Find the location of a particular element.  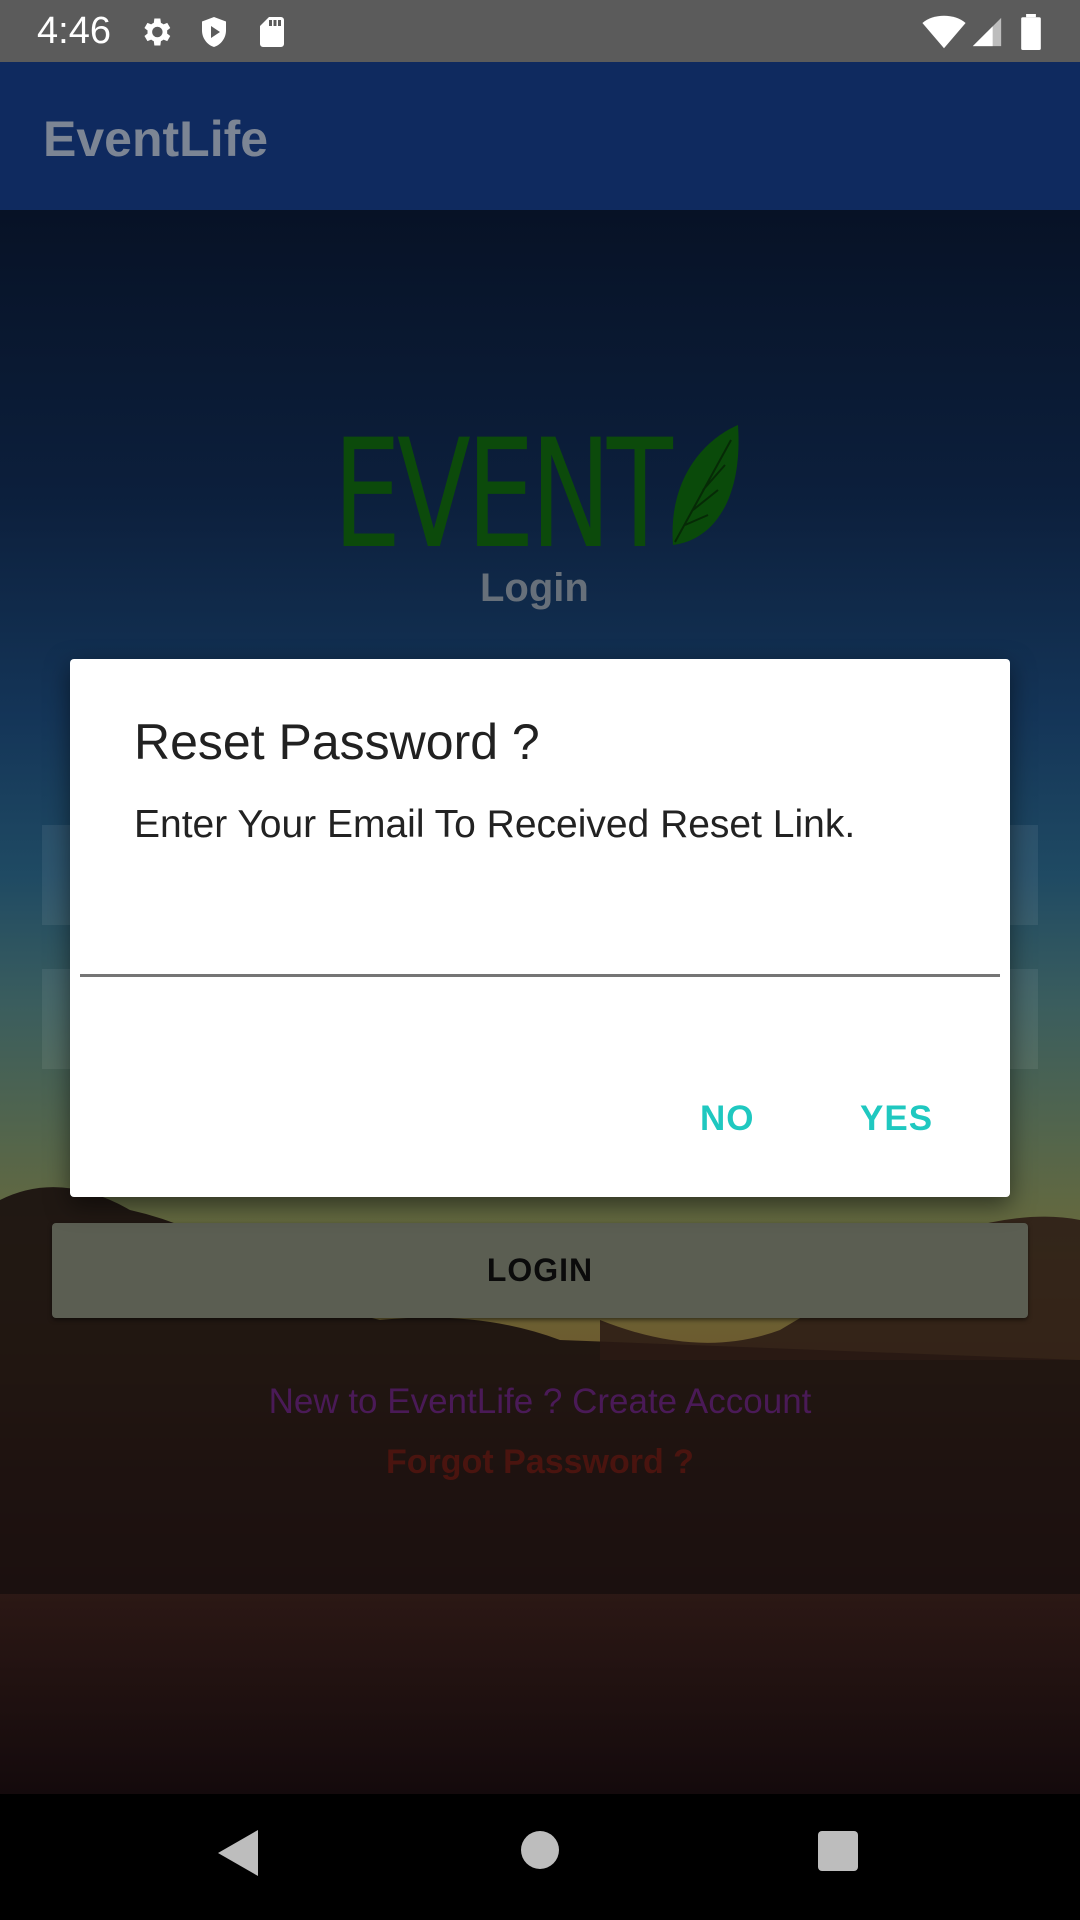

dialog-message: Enter Your Email To Received Reset Link. is located at coordinates (495, 824).